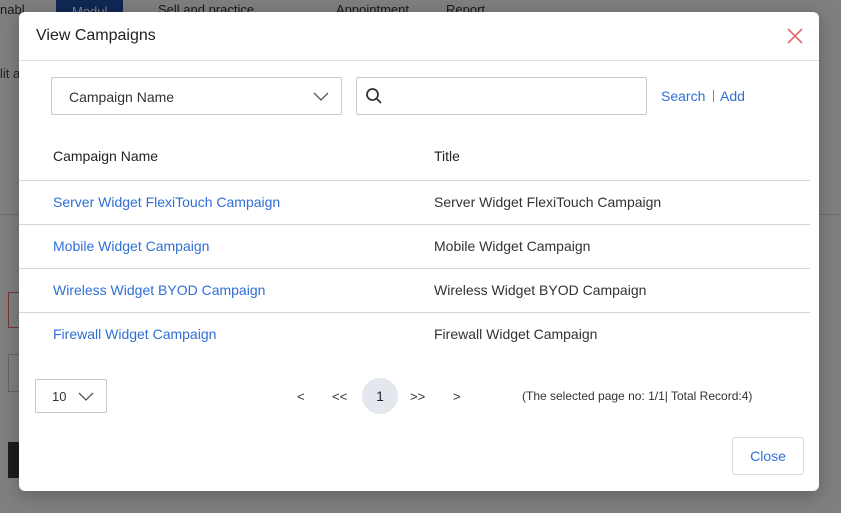 The width and height of the screenshot is (841, 513). I want to click on current-page-button: 1, so click(380, 396).